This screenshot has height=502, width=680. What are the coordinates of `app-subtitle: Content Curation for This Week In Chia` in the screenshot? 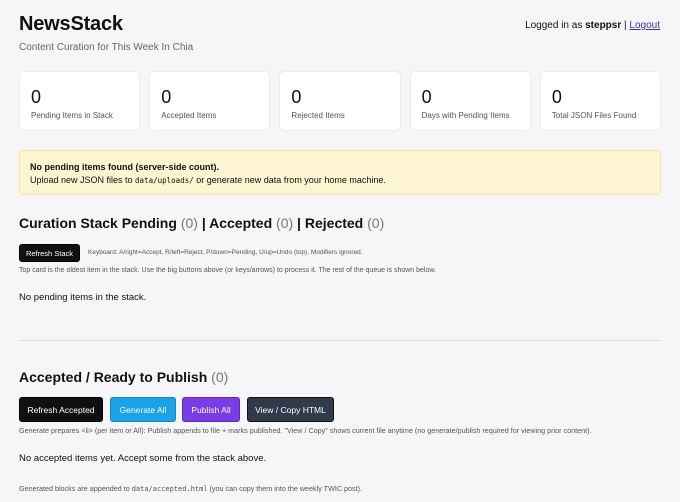 It's located at (106, 47).